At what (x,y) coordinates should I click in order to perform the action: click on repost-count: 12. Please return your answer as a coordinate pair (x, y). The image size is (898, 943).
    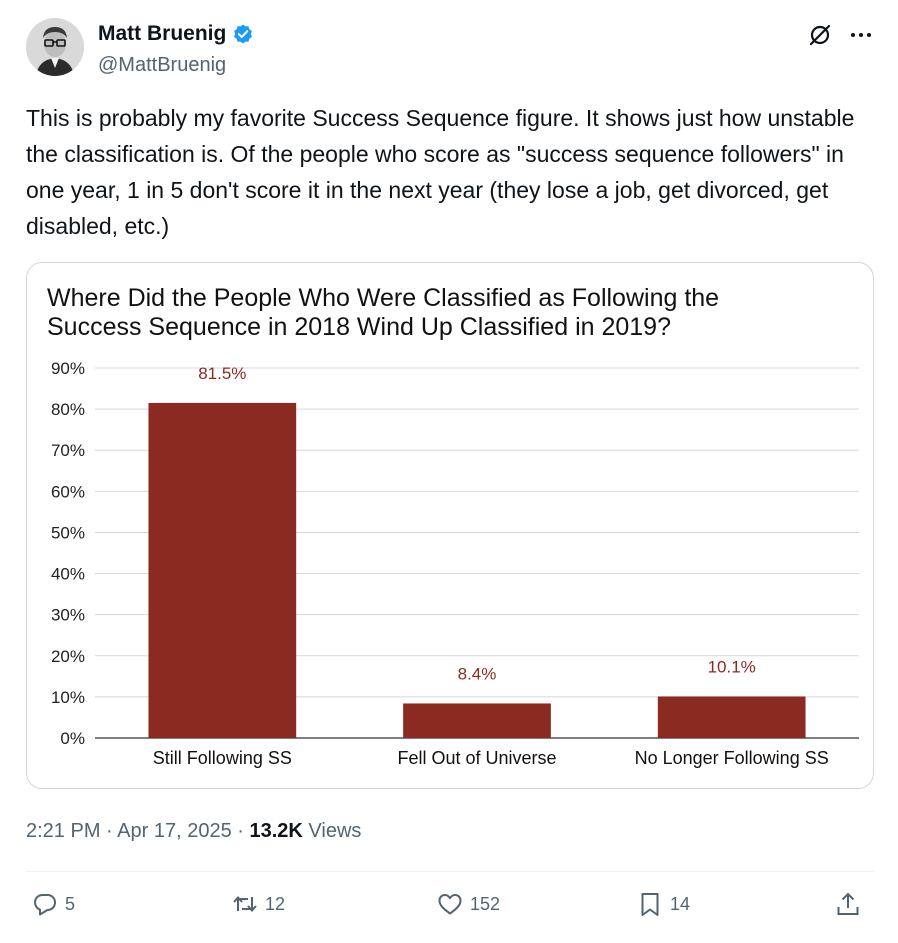
    Looking at the image, I should click on (275, 903).